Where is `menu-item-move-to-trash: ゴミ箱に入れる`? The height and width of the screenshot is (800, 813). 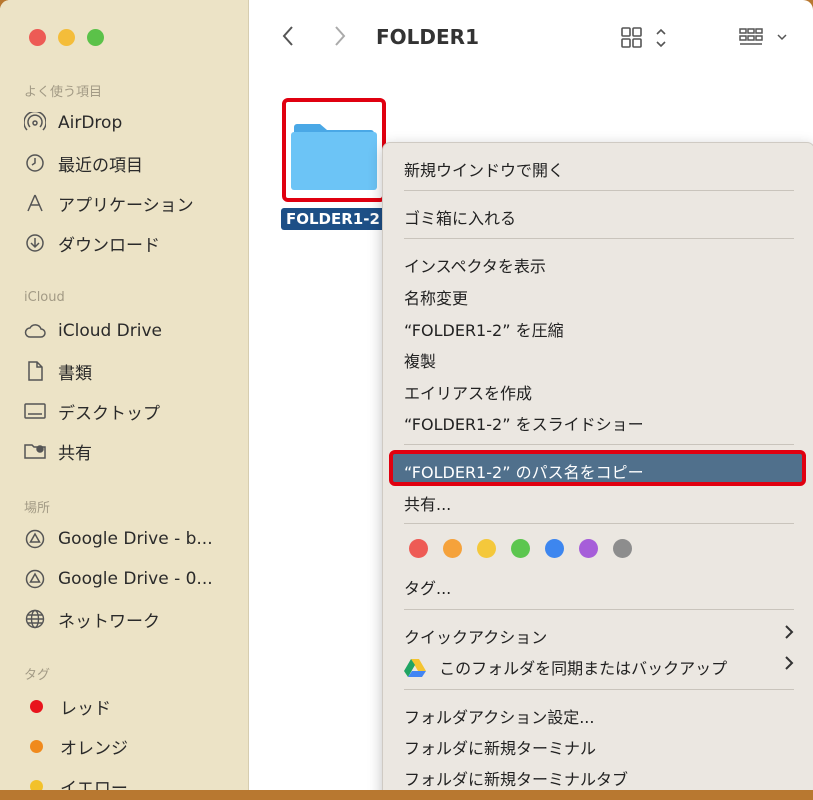 menu-item-move-to-trash: ゴミ箱に入れる is located at coordinates (460, 217).